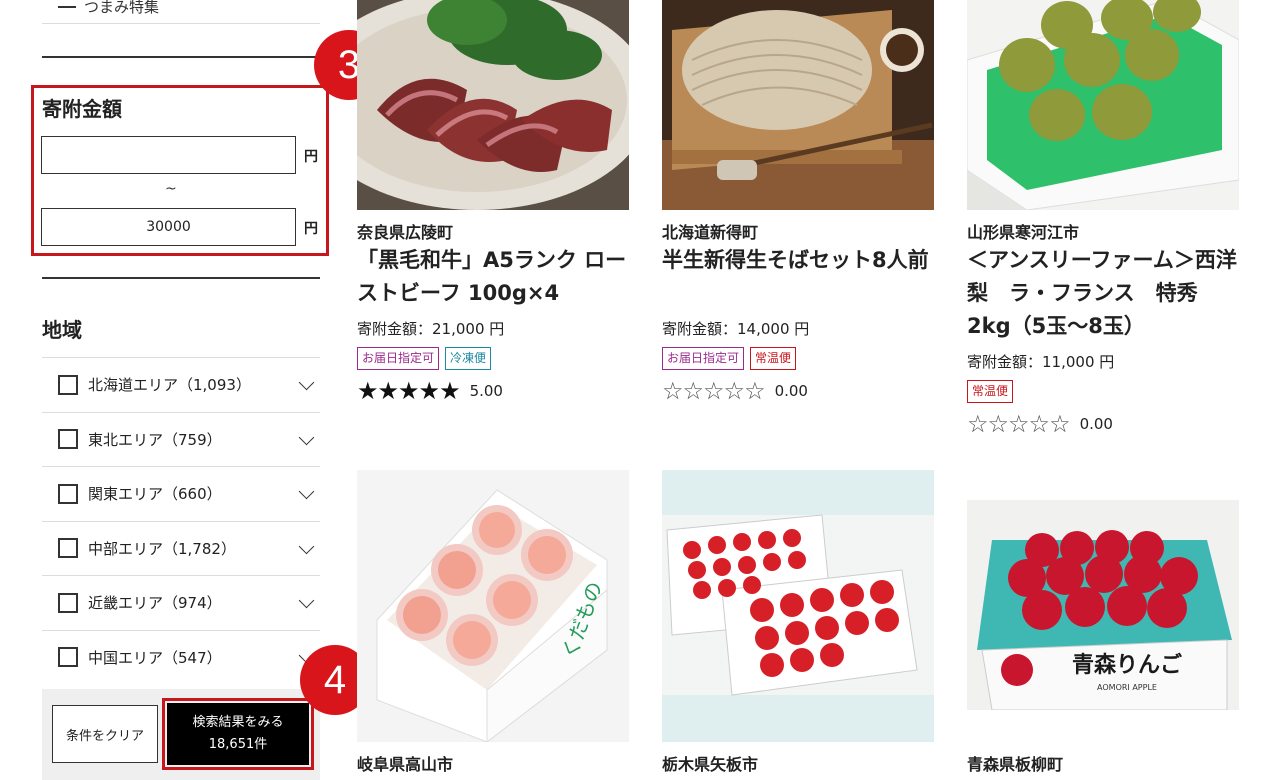  What do you see at coordinates (105, 734) in the screenshot?
I see `clear-button: 条件をクリア` at bounding box center [105, 734].